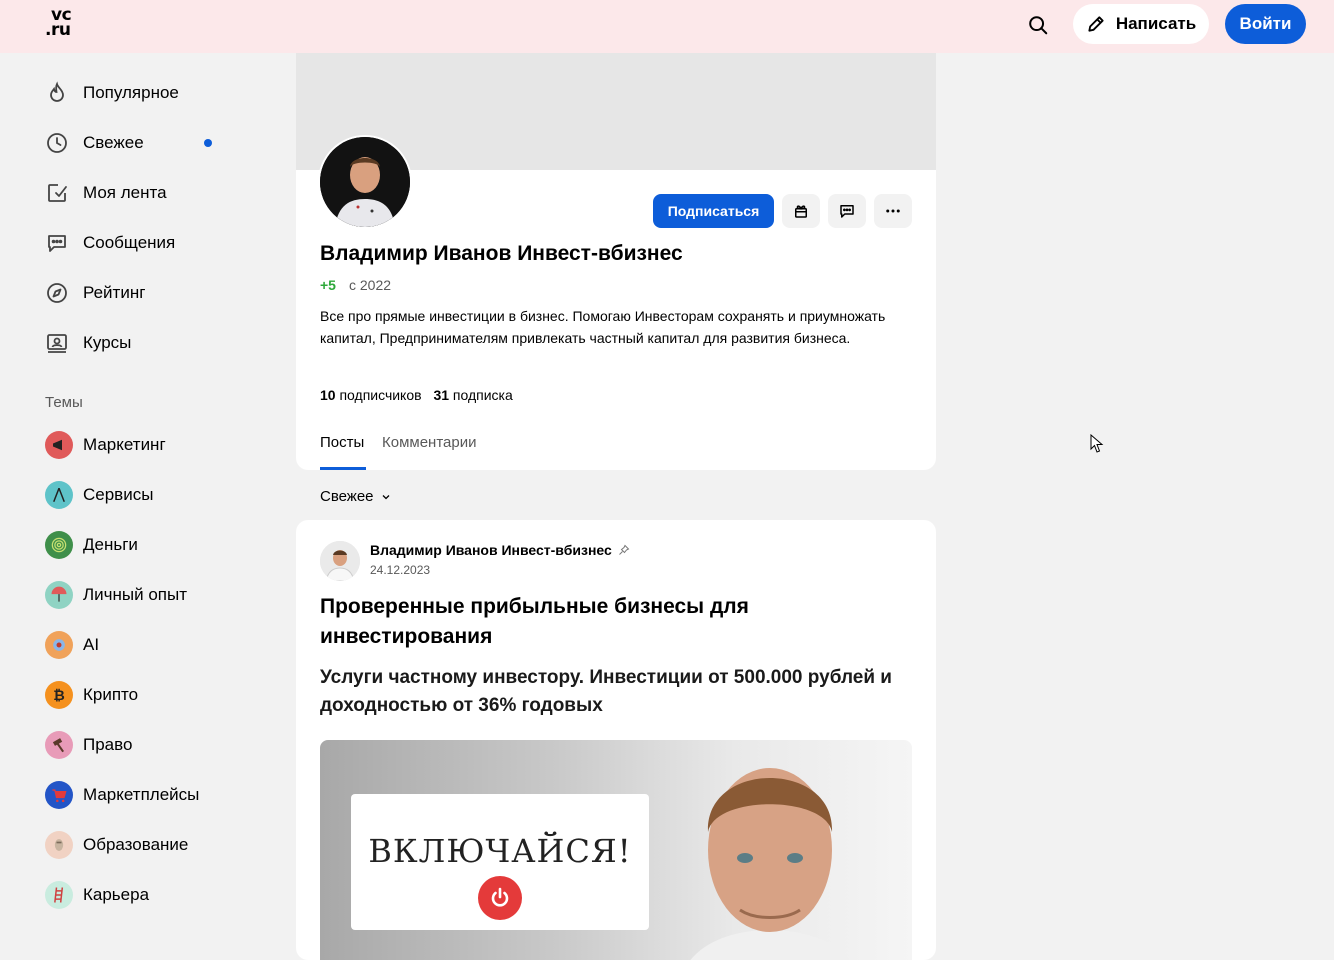  I want to click on post-date: 24.12.2023, so click(400, 570).